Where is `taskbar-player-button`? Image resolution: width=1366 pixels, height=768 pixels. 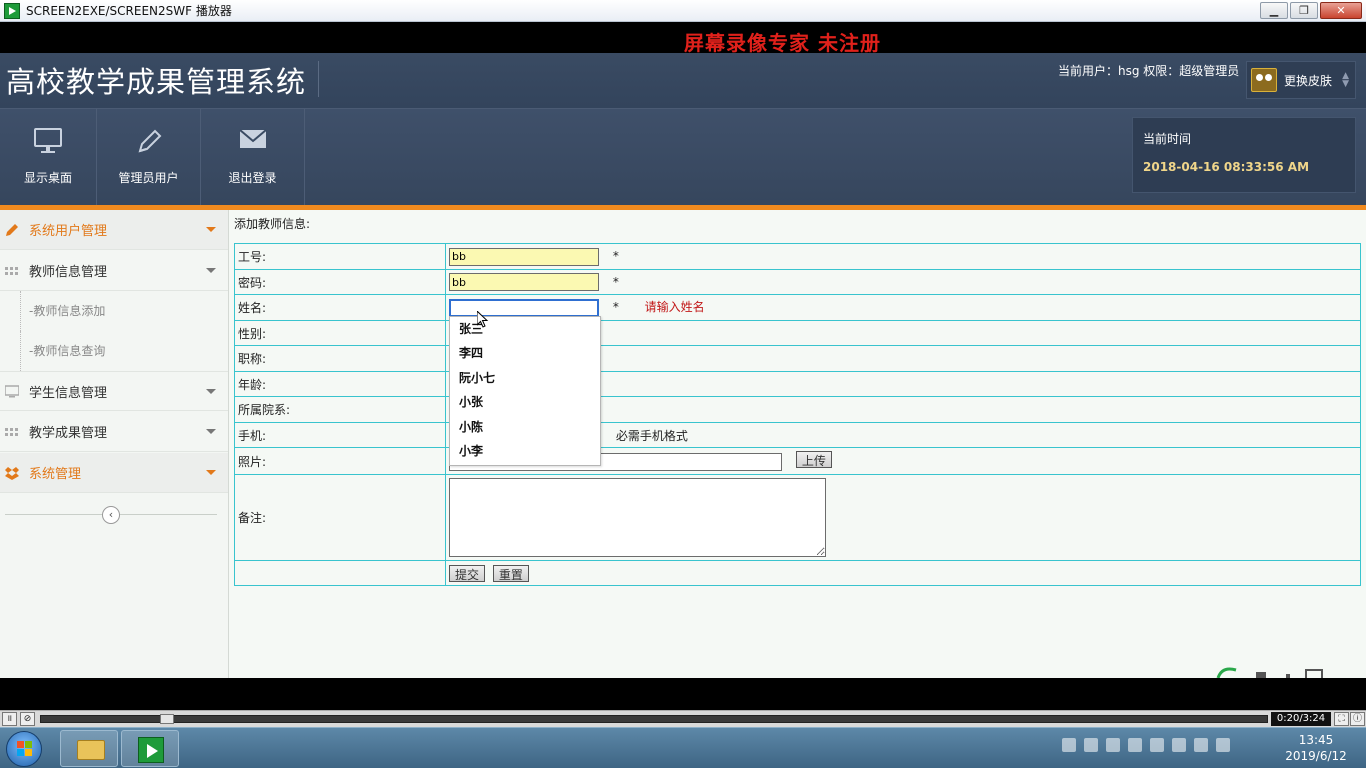
taskbar-player-button is located at coordinates (150, 748).